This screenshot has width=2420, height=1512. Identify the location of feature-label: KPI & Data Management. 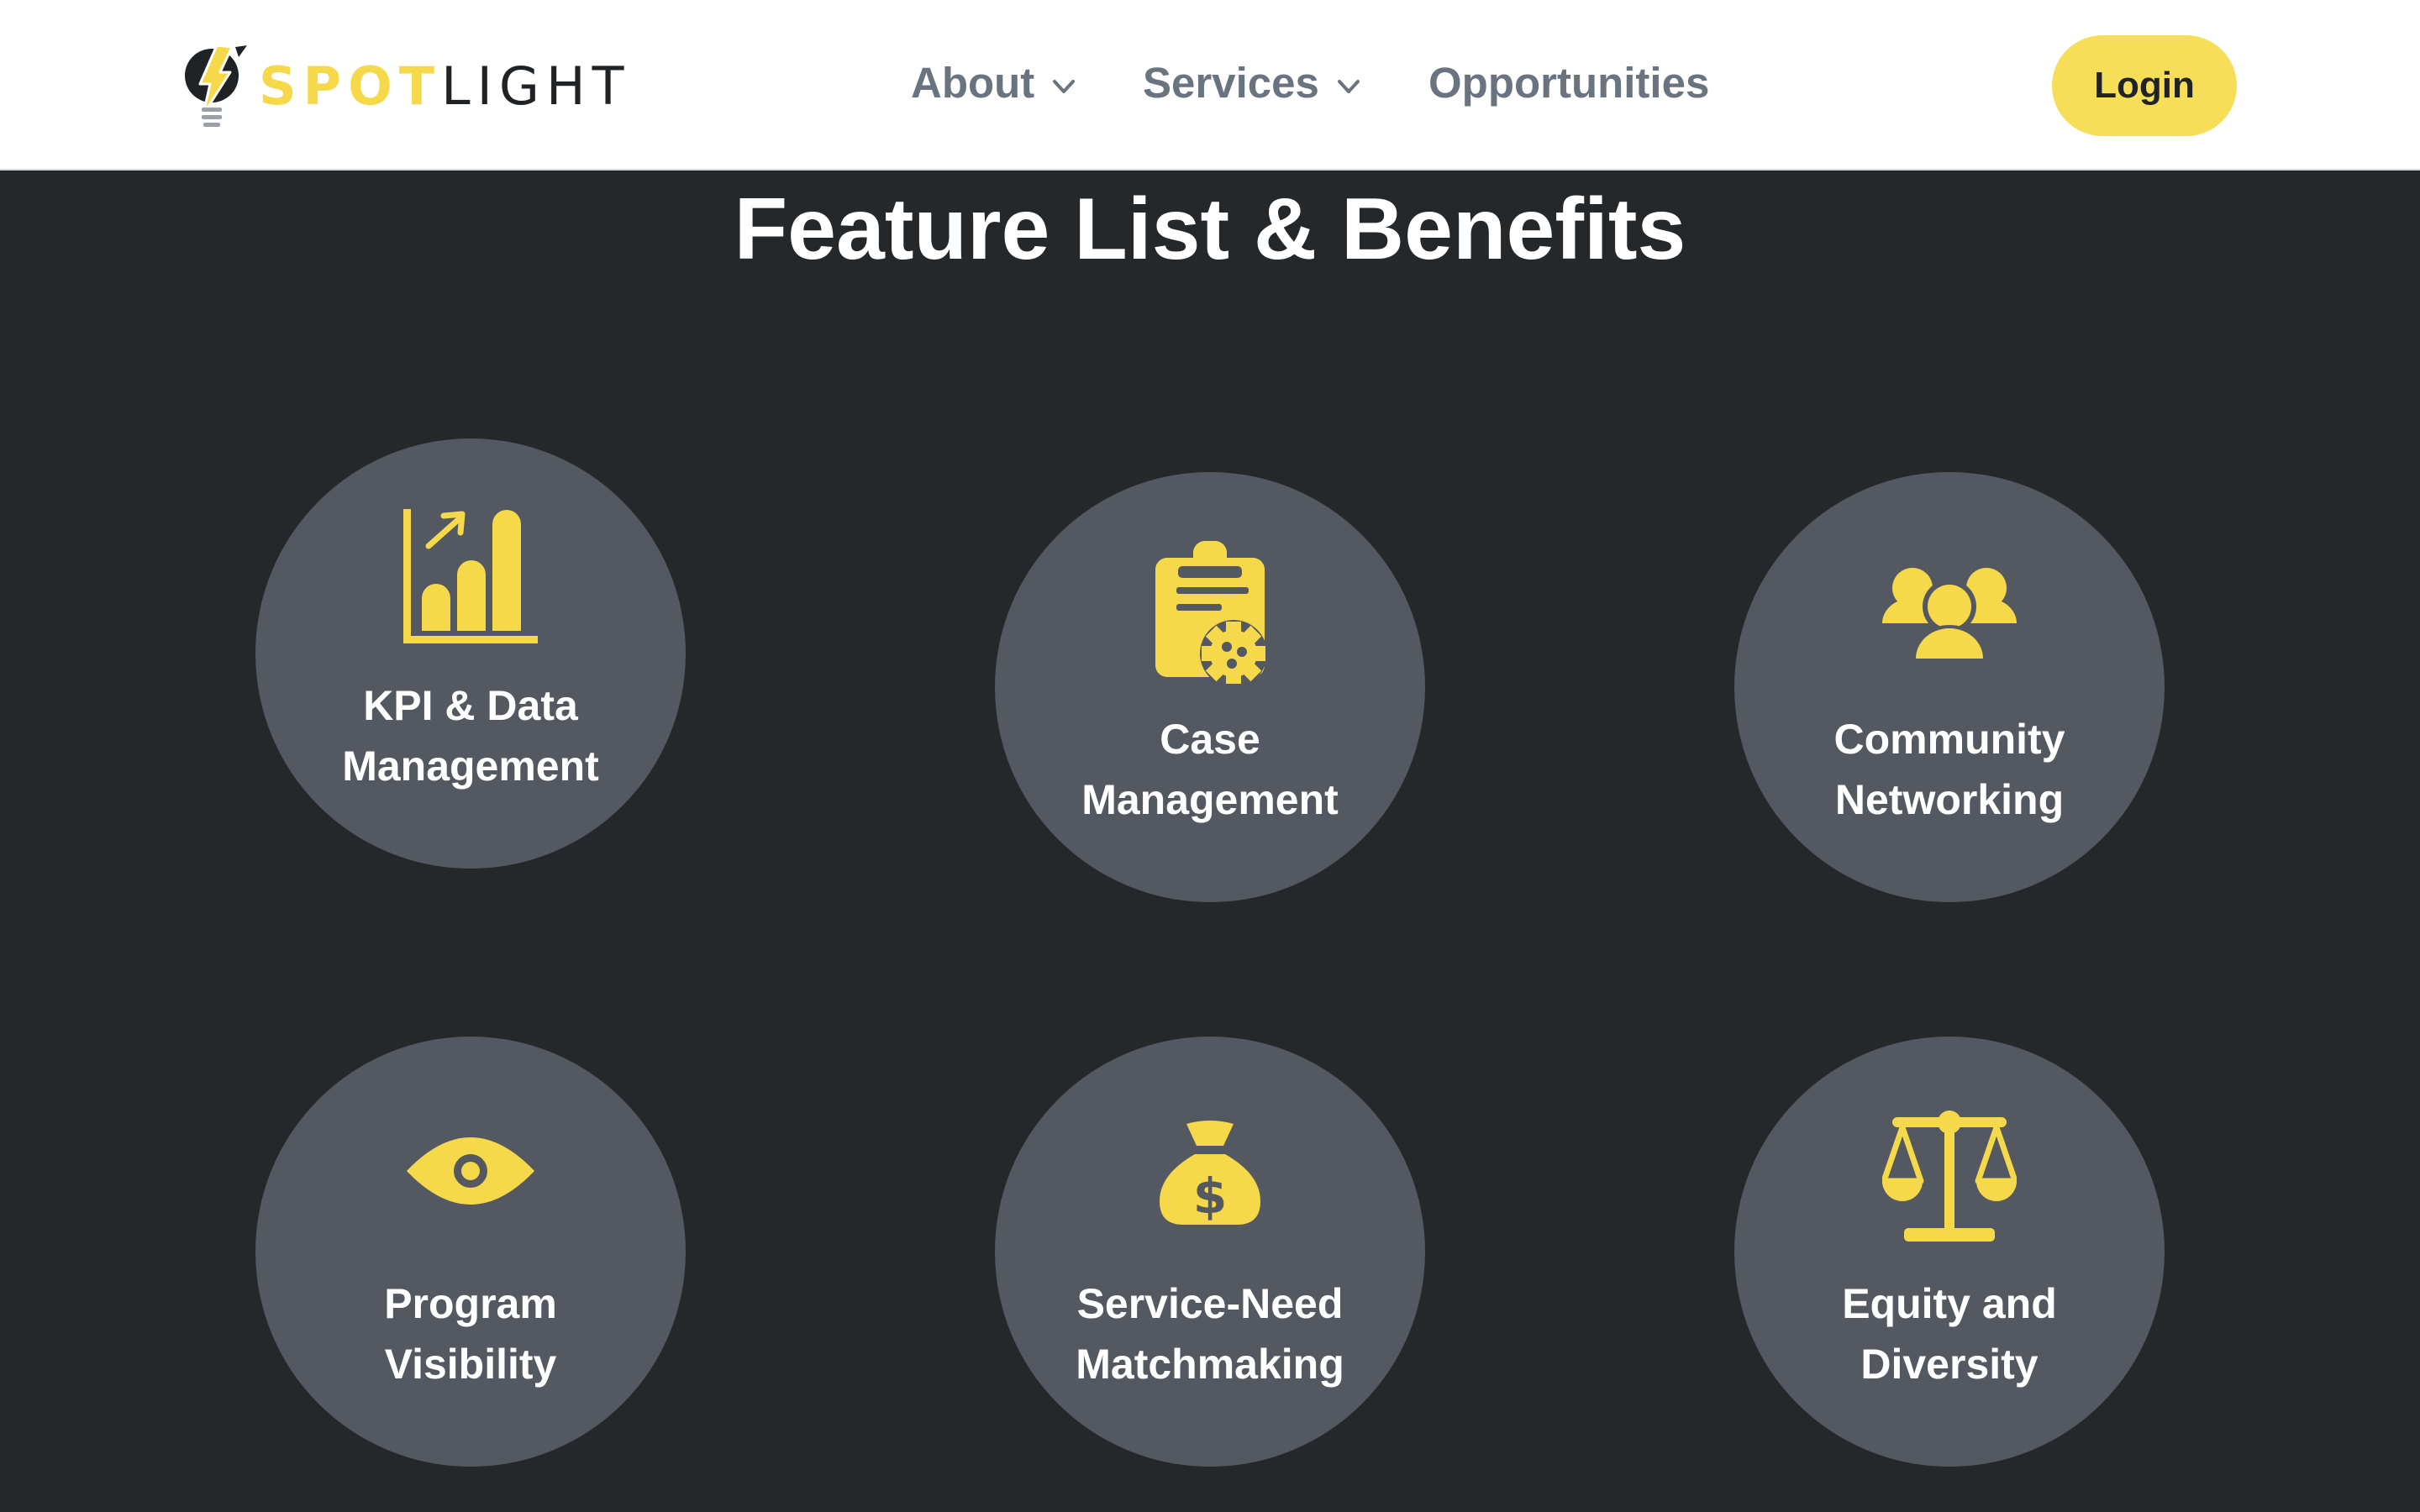
(470, 735).